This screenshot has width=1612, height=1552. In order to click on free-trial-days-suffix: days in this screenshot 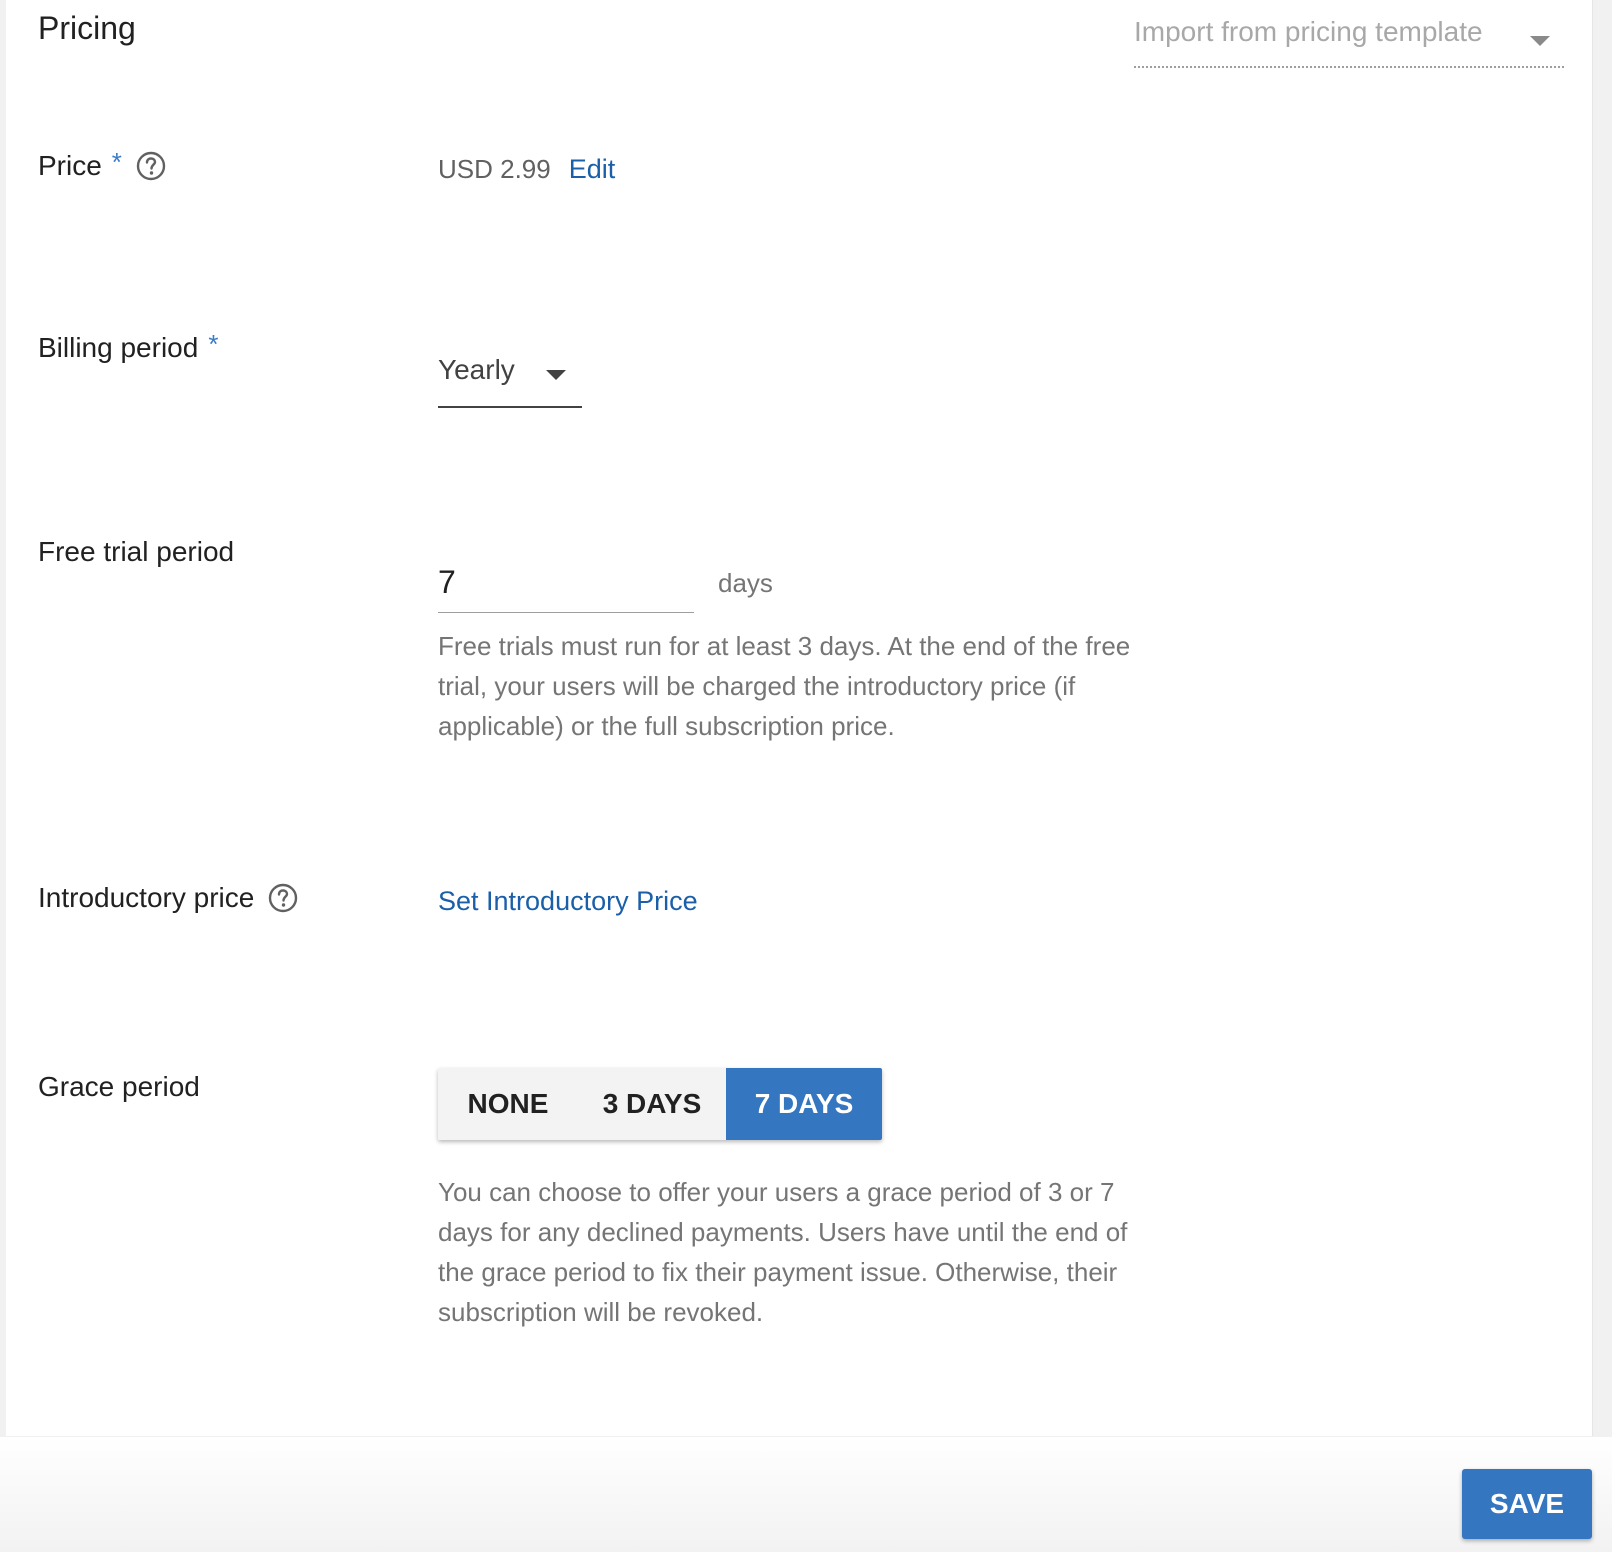, I will do `click(745, 583)`.